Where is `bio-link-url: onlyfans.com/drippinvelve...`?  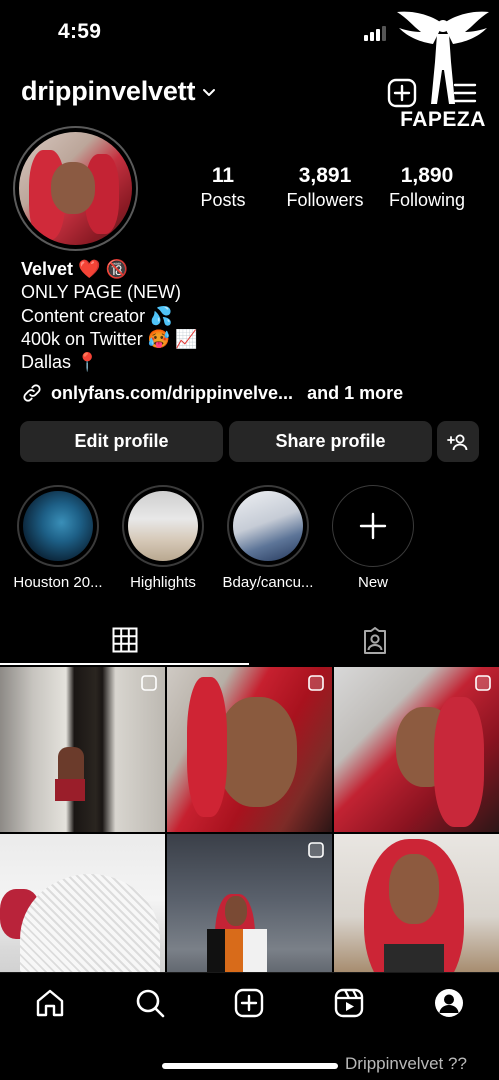 bio-link-url: onlyfans.com/drippinvelve... is located at coordinates (172, 392).